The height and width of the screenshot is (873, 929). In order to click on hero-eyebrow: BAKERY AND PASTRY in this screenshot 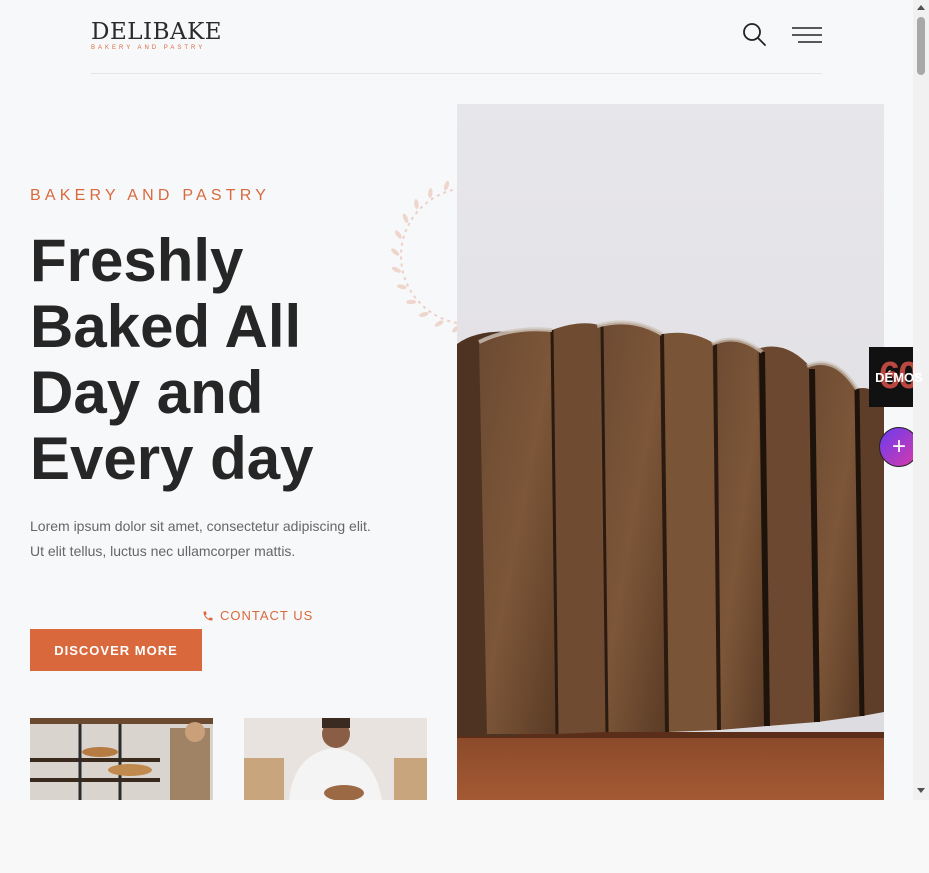, I will do `click(150, 195)`.